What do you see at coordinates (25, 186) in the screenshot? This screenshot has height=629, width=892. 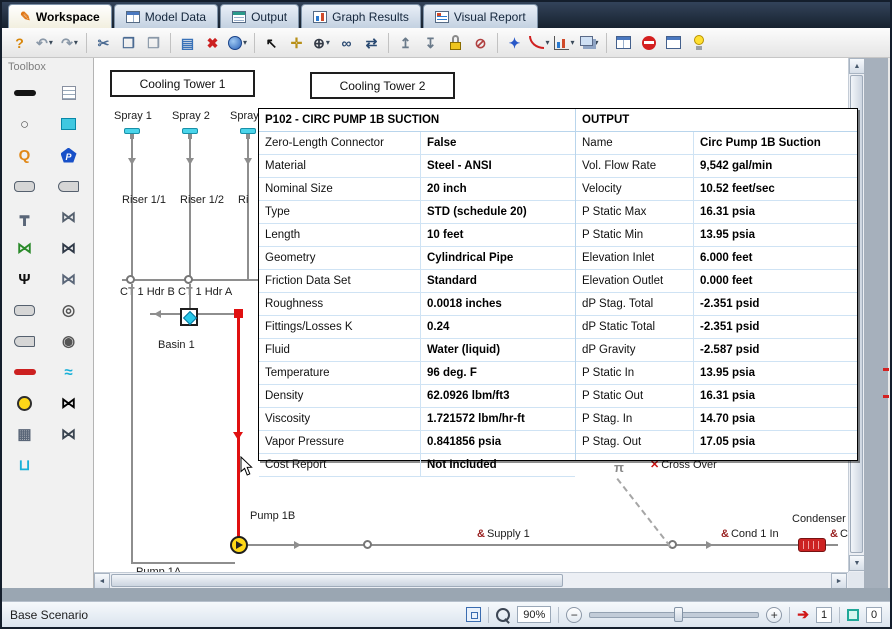 I see `branch-tool` at bounding box center [25, 186].